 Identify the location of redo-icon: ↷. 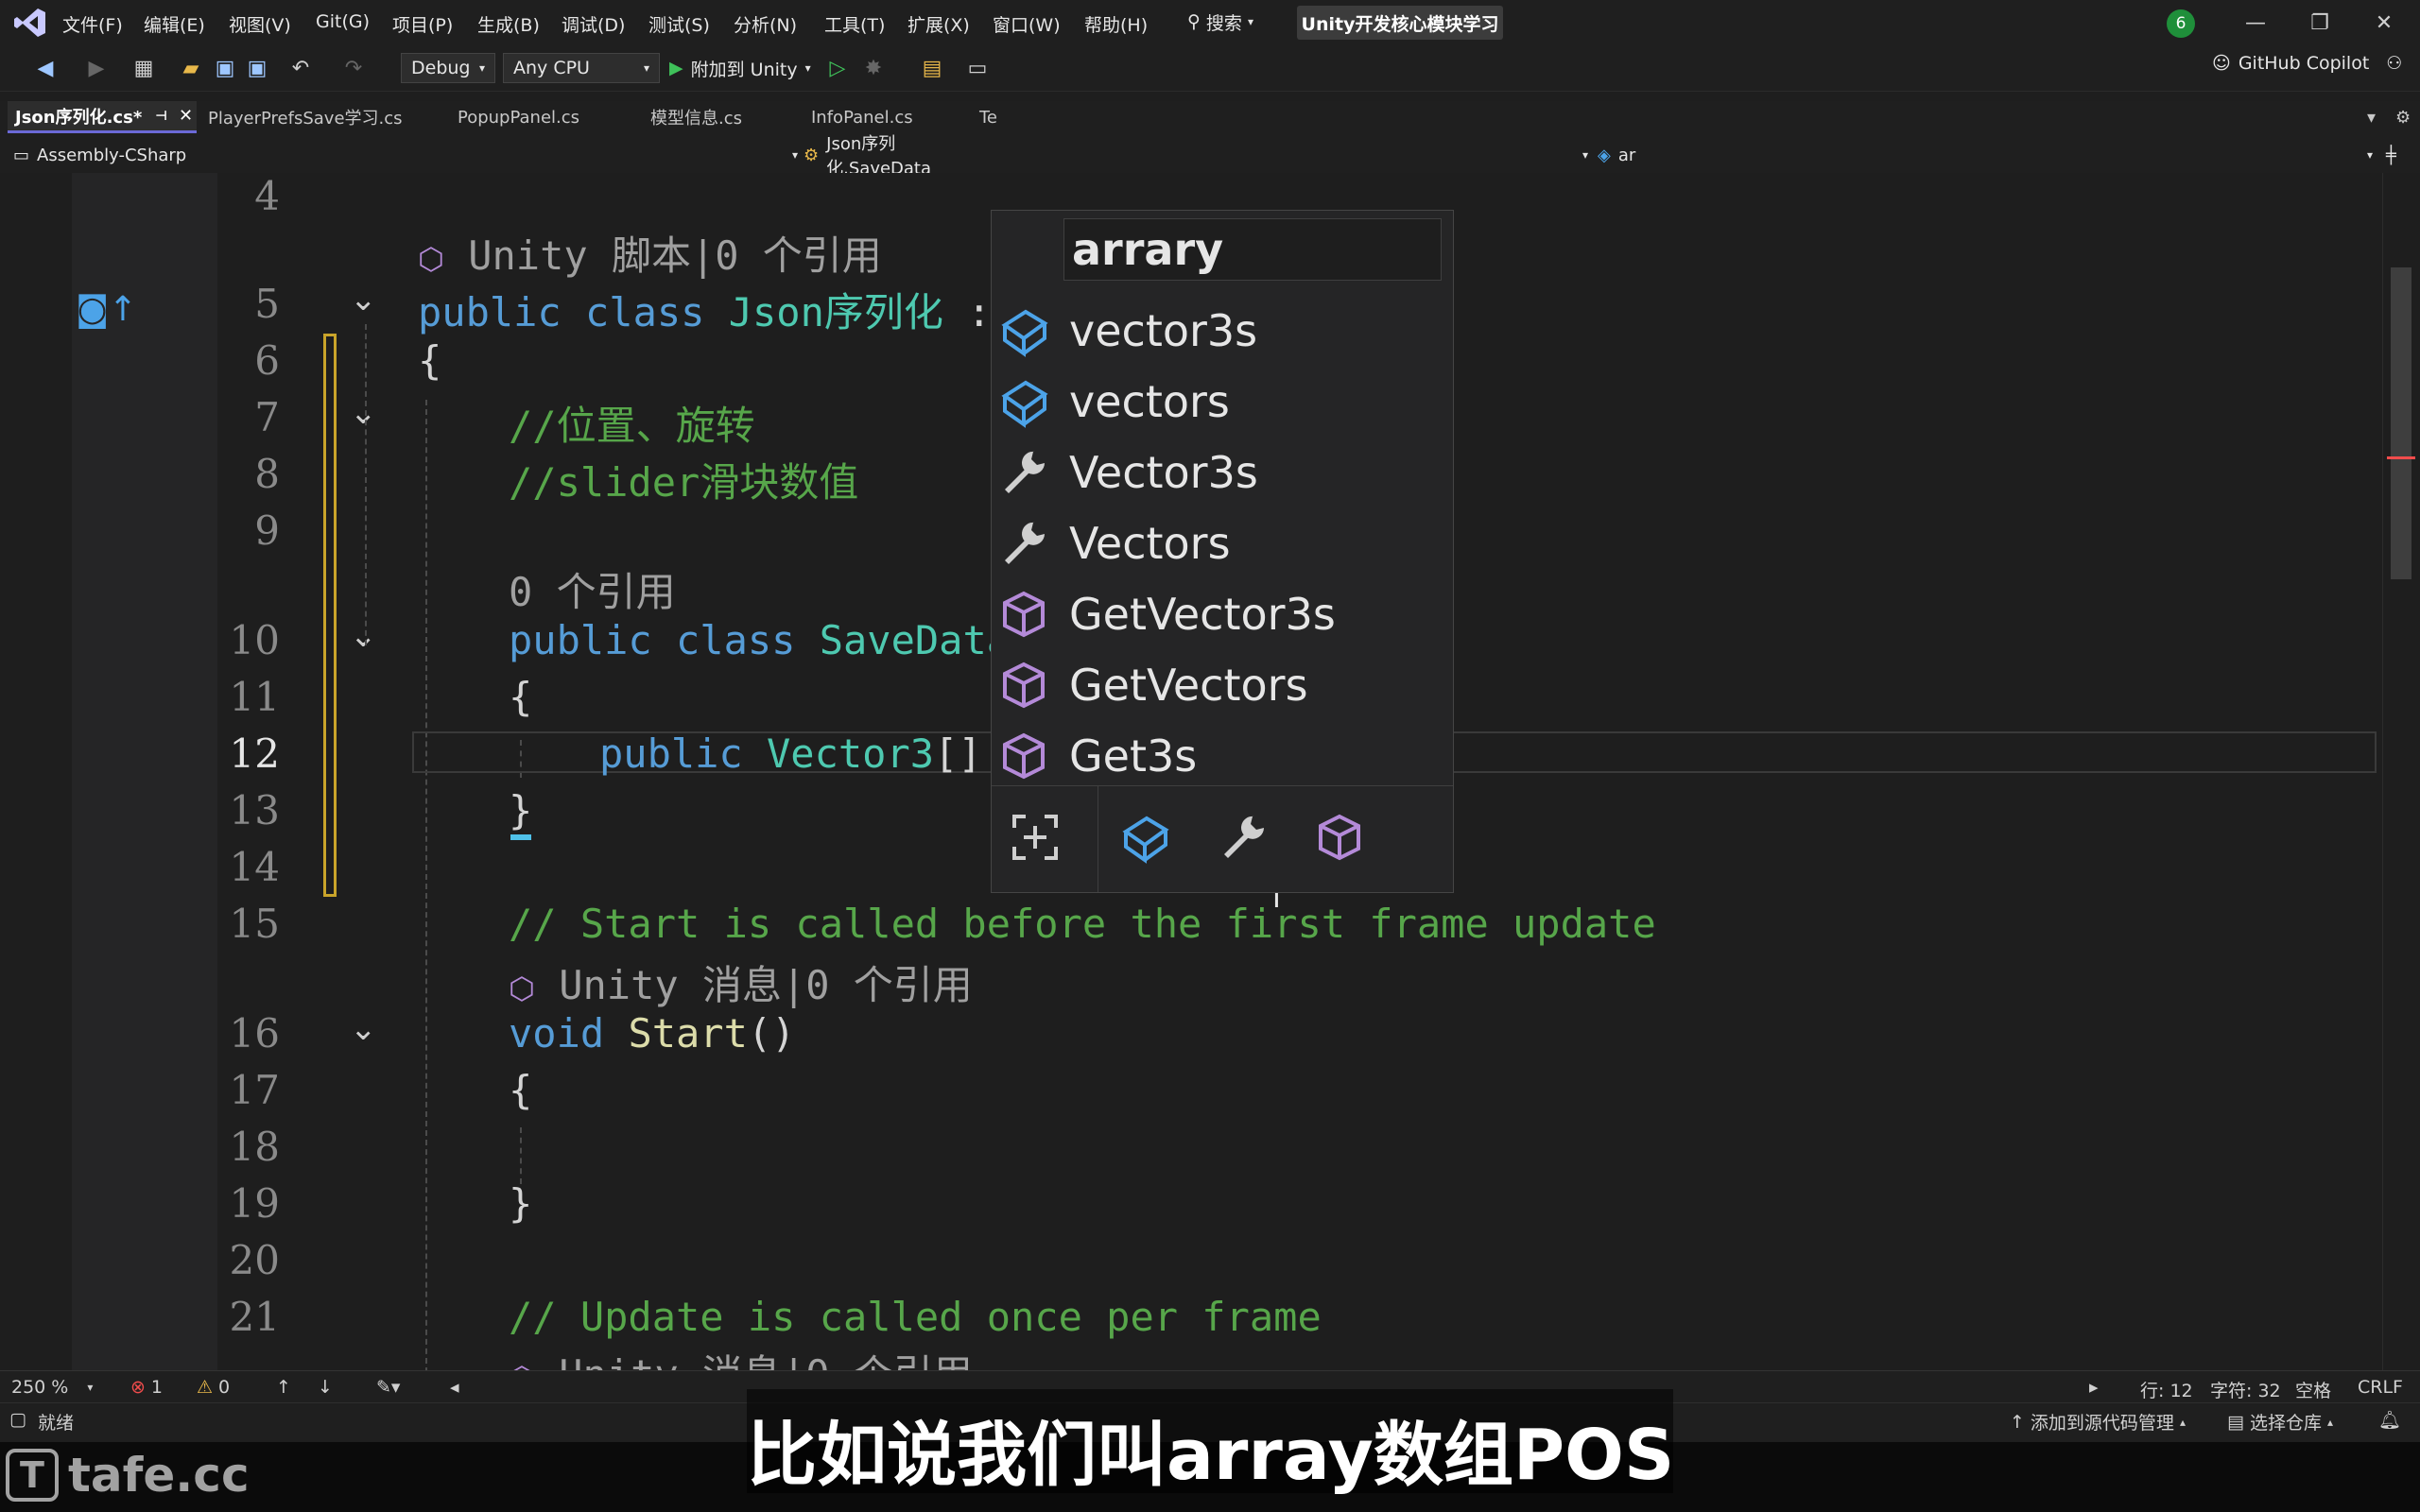
(353, 68).